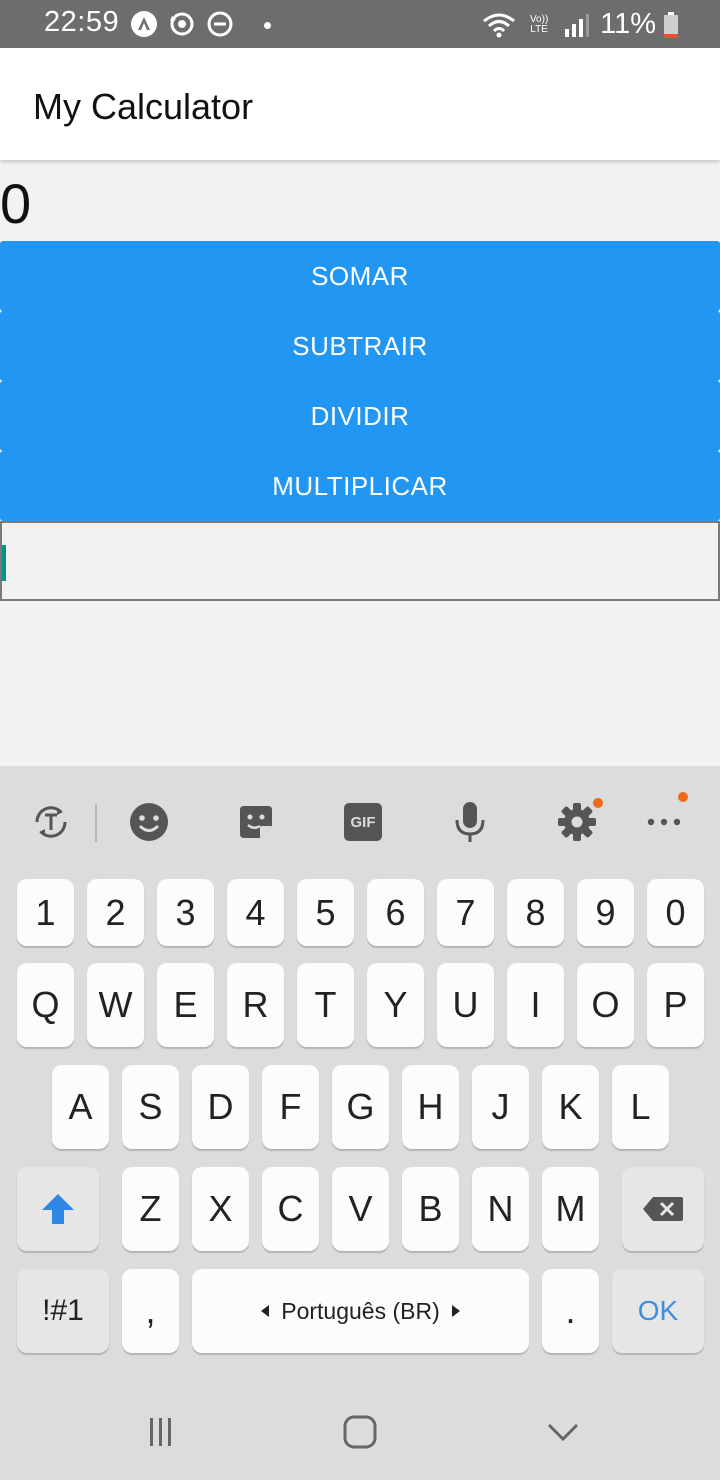 The image size is (720, 1480). Describe the element at coordinates (395, 912) in the screenshot. I see `key-6: 6` at that location.